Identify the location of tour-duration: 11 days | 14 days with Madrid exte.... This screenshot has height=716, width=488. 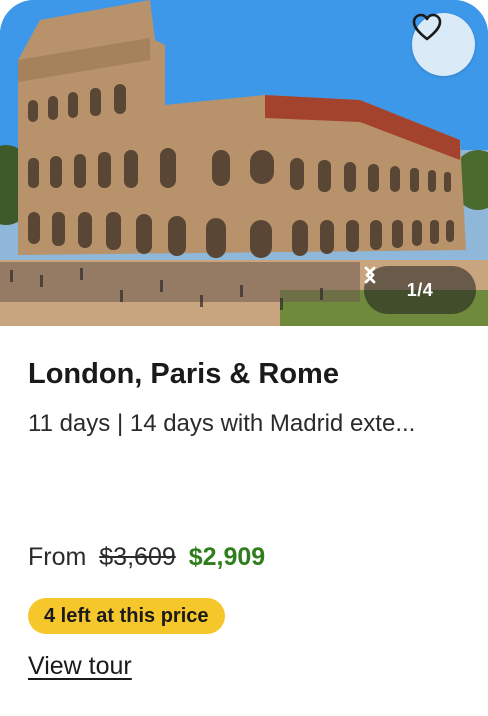
(222, 423).